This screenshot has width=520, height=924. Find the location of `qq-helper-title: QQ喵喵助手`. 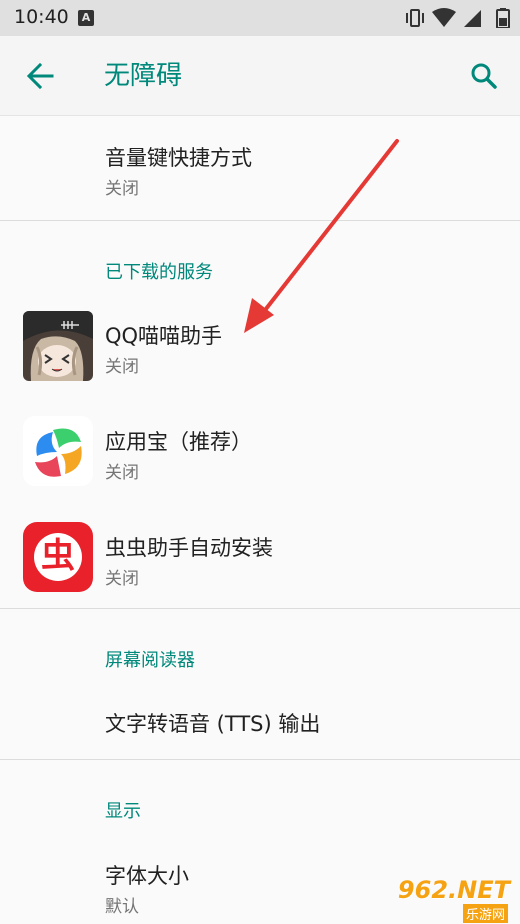

qq-helper-title: QQ喵喵助手 is located at coordinates (164, 336).